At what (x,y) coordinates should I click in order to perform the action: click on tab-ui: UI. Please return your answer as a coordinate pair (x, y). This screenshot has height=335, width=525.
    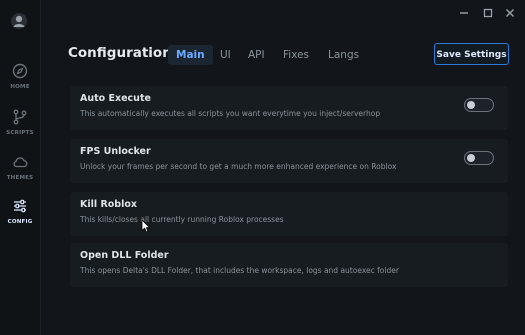
    Looking at the image, I should click on (225, 55).